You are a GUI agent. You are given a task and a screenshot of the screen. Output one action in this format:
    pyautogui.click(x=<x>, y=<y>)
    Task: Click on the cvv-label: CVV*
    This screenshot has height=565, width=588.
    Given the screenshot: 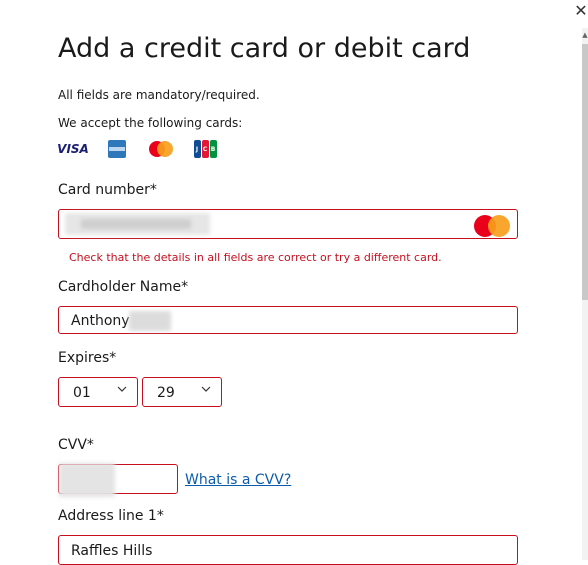 What is the action you would take?
    pyautogui.click(x=76, y=445)
    